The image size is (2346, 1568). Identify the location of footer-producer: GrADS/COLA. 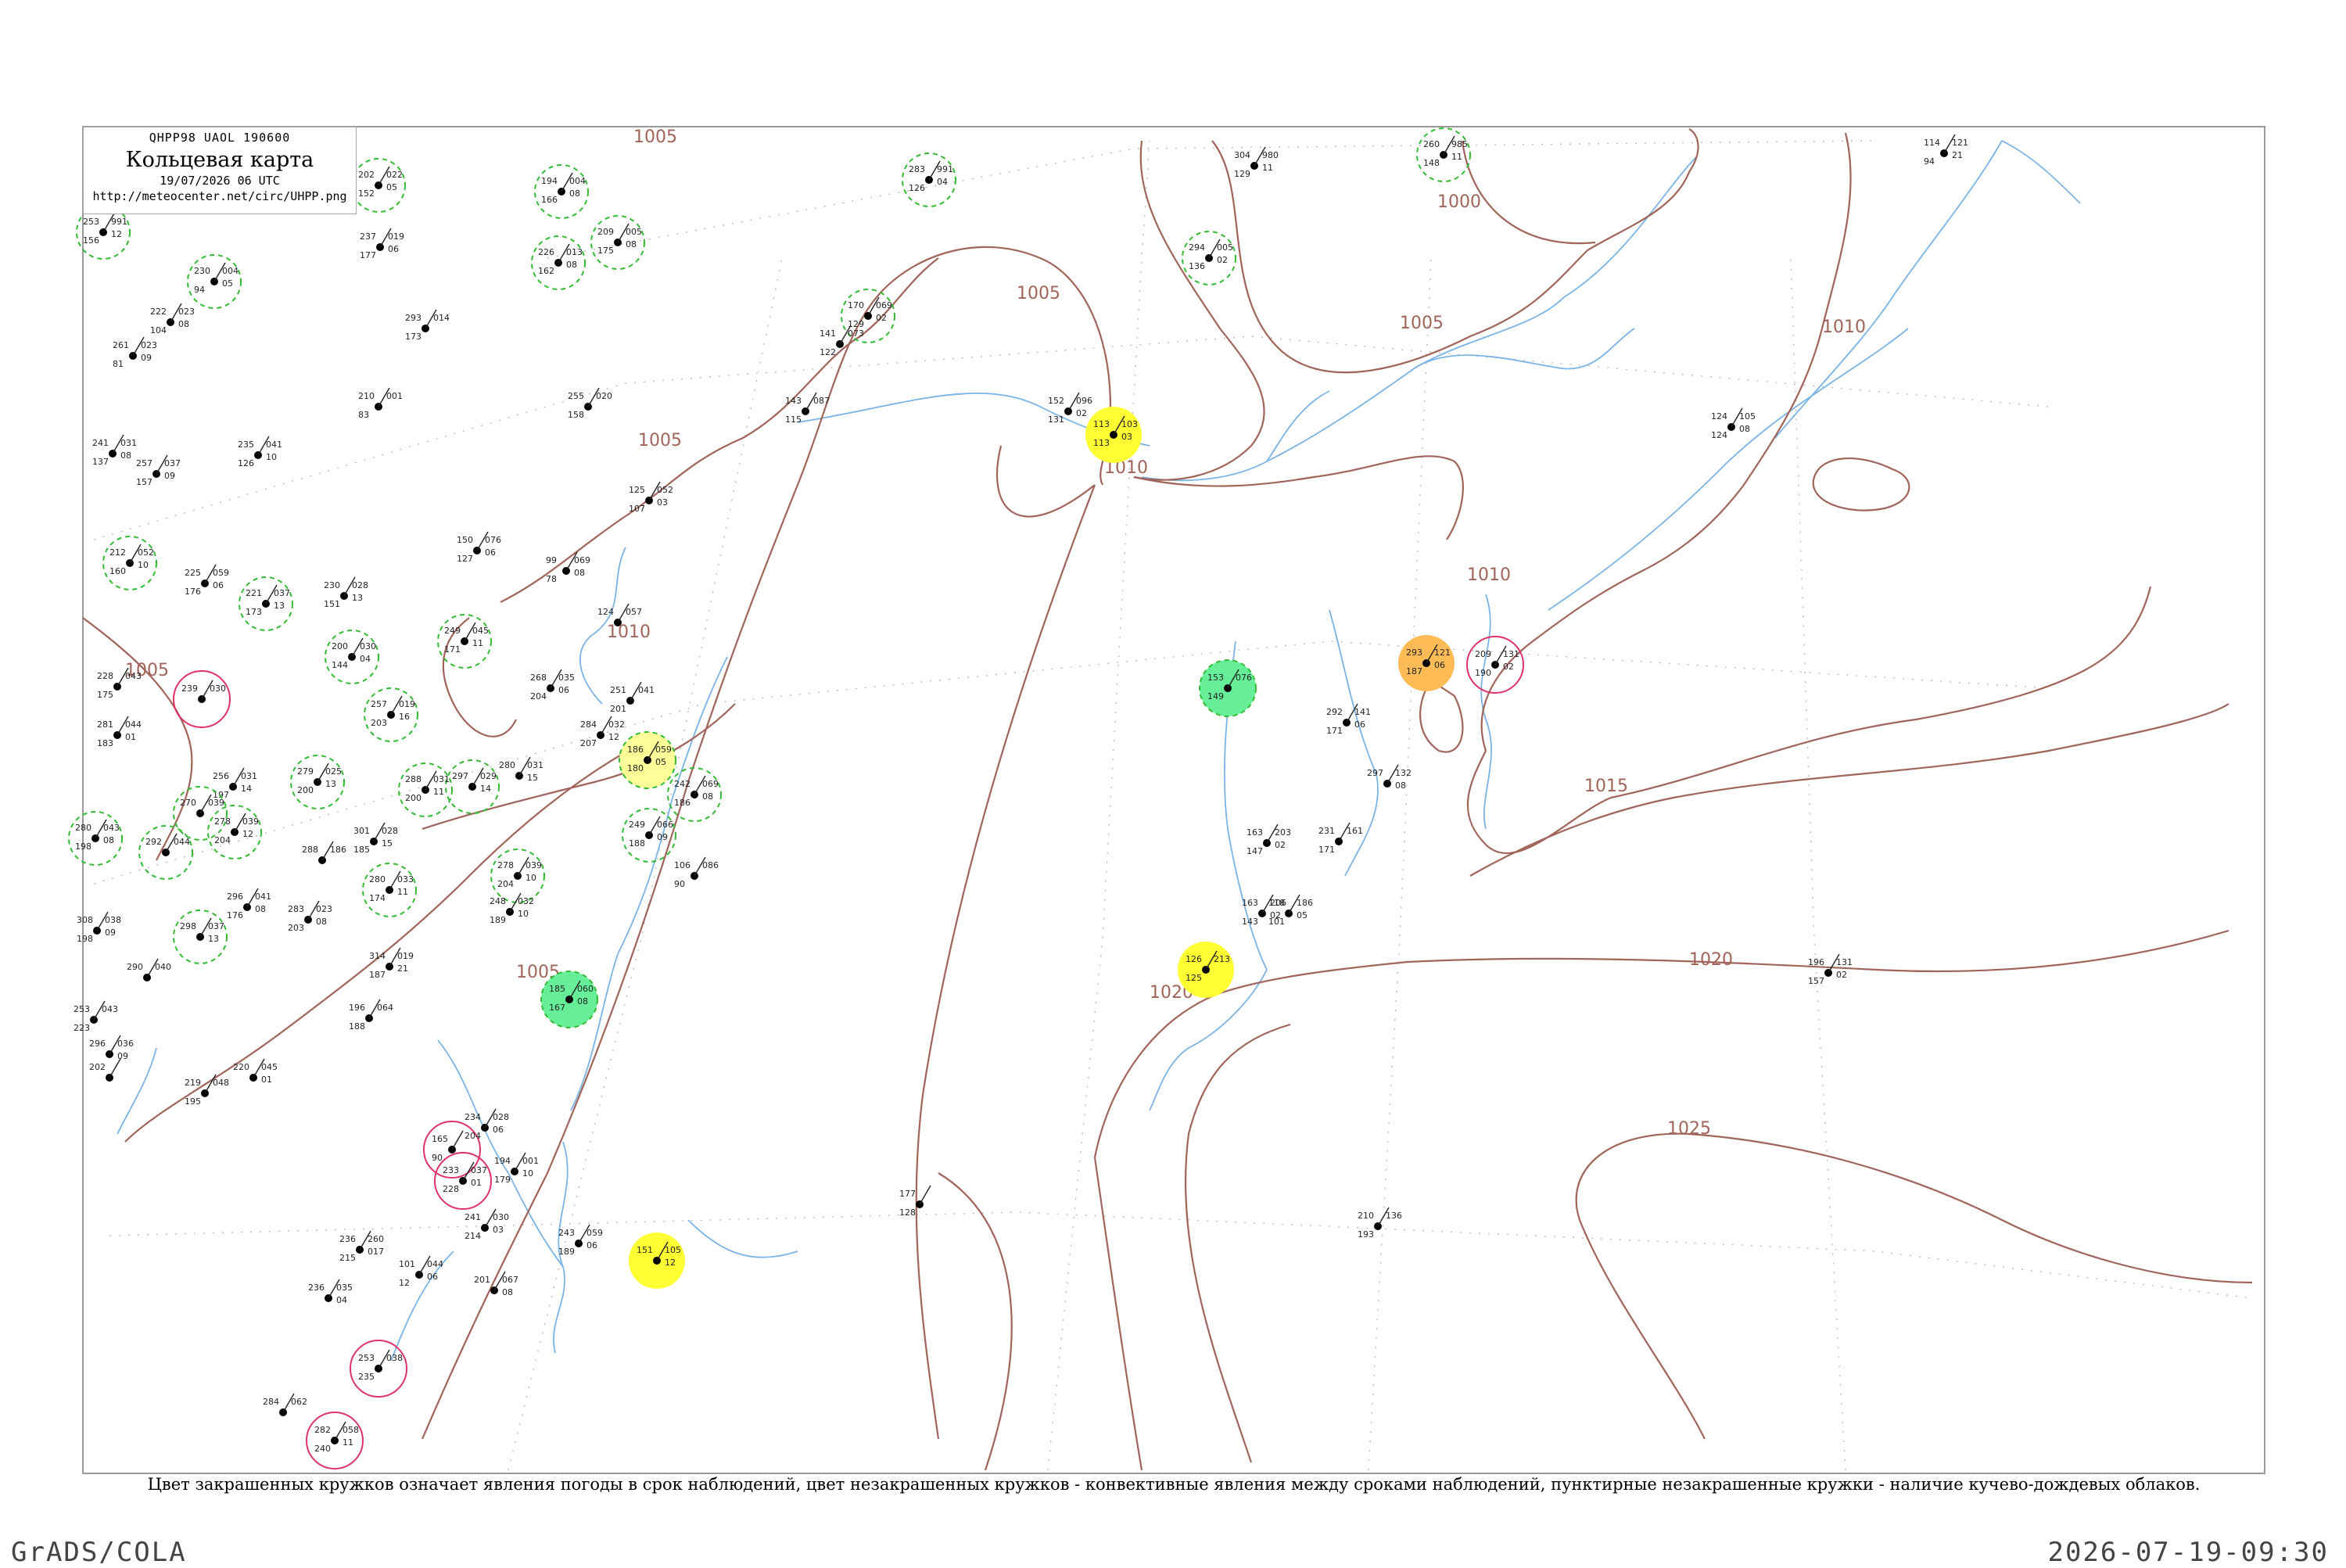
(99, 1552).